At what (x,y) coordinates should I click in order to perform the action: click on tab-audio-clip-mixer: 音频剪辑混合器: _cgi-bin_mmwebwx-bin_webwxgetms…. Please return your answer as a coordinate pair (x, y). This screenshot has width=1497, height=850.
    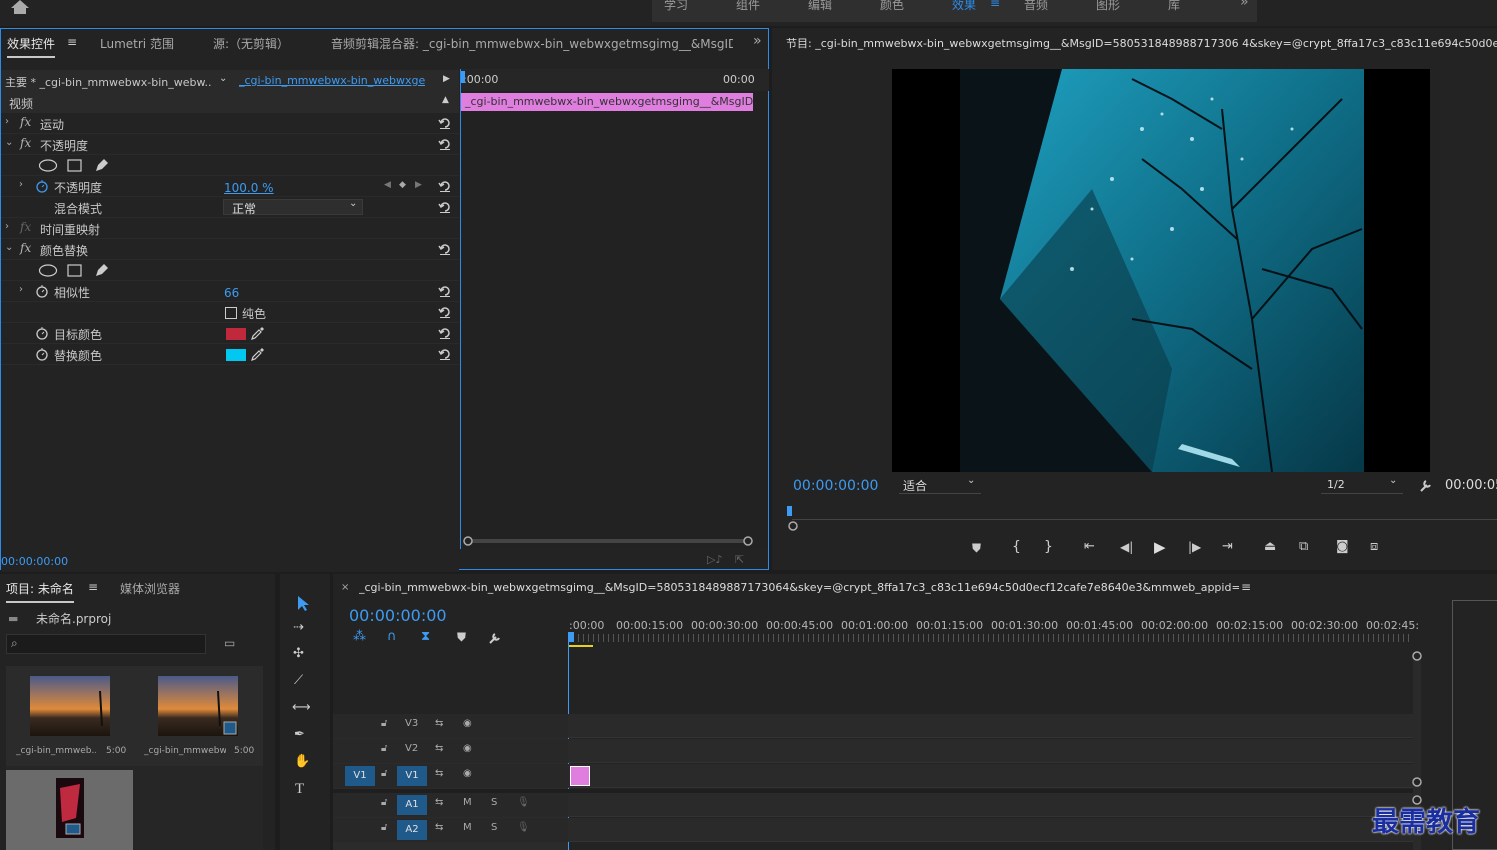
    Looking at the image, I should click on (532, 43).